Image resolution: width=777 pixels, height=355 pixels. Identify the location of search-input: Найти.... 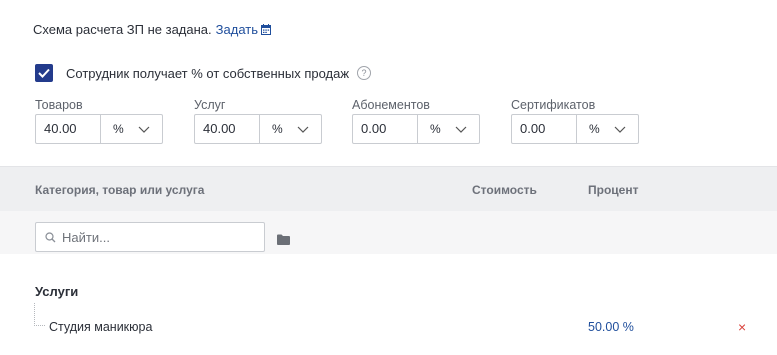
(150, 237).